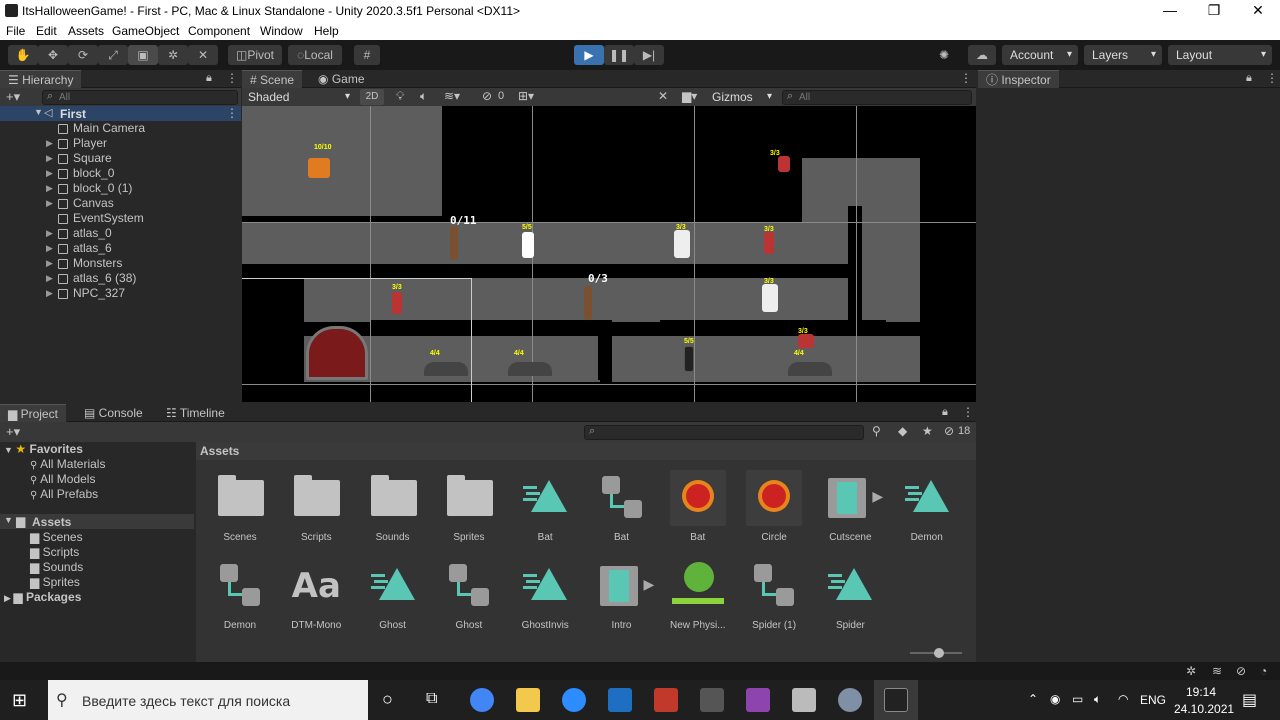 The image size is (1280, 720). Describe the element at coordinates (528, 700) in the screenshot. I see `file-explorer-icon` at that location.